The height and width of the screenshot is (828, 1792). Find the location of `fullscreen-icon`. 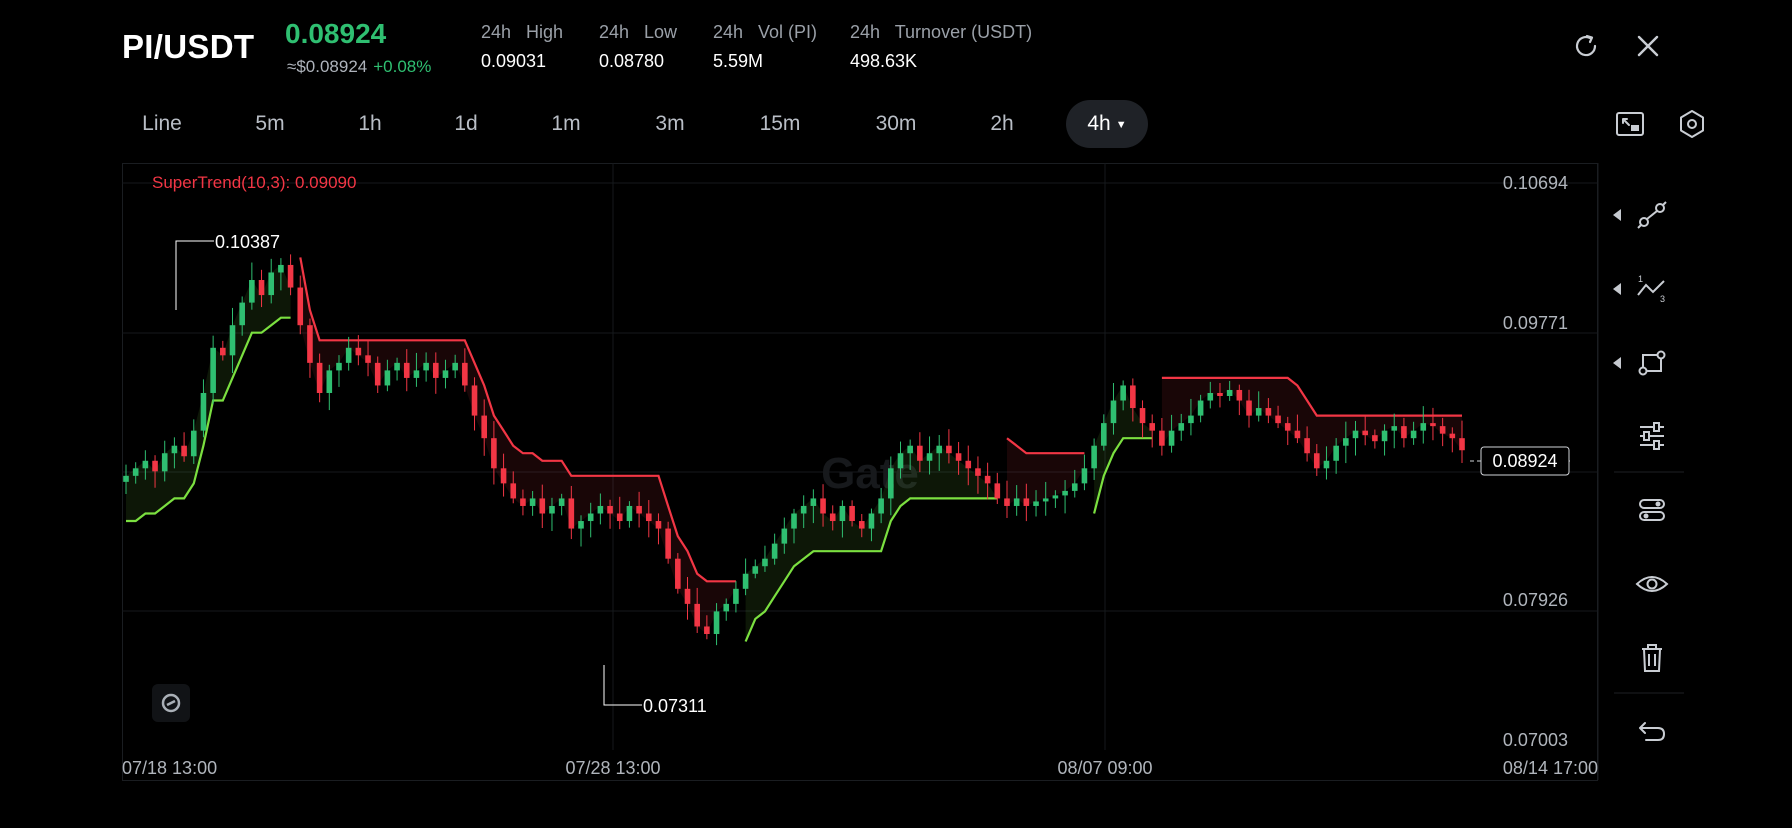

fullscreen-icon is located at coordinates (1630, 124).